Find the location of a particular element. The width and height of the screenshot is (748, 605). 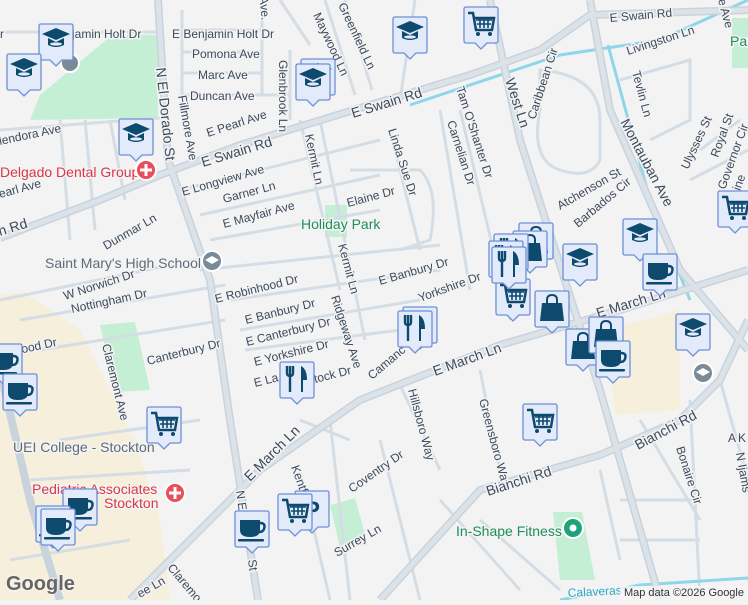

fitness-pin-icon is located at coordinates (573, 528).